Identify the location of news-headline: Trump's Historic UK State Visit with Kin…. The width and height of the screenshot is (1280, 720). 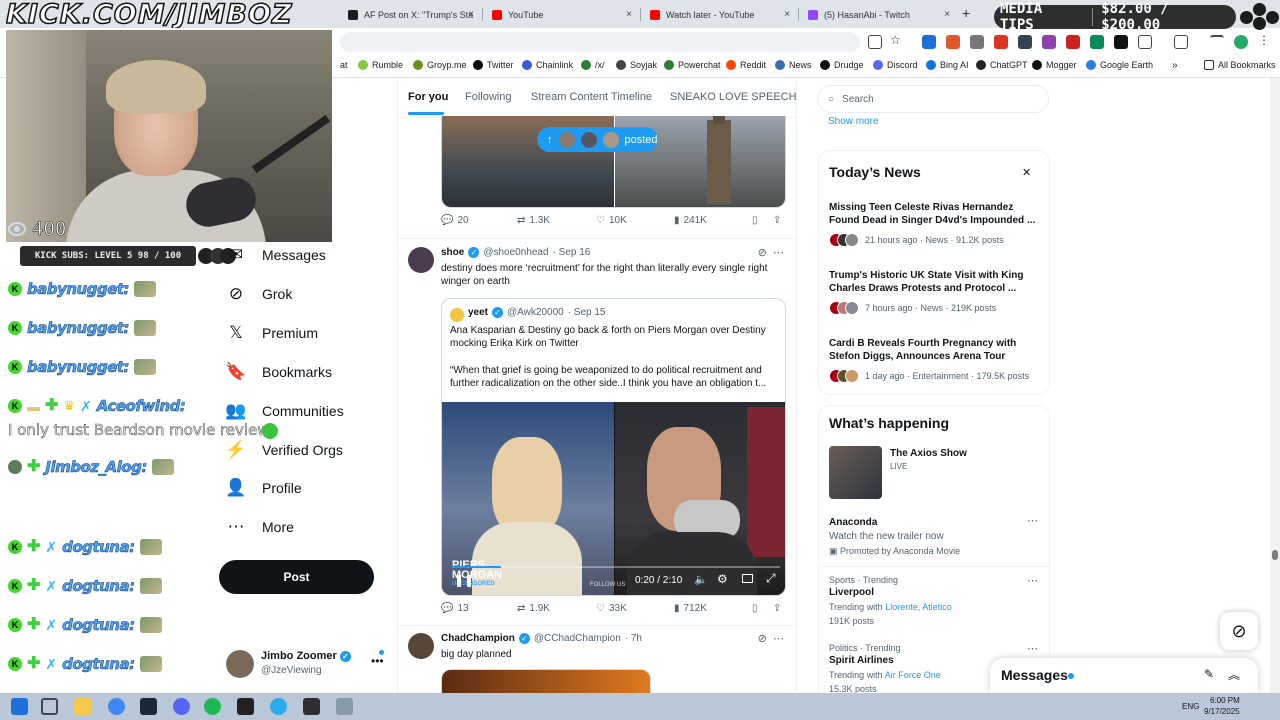
(934, 282).